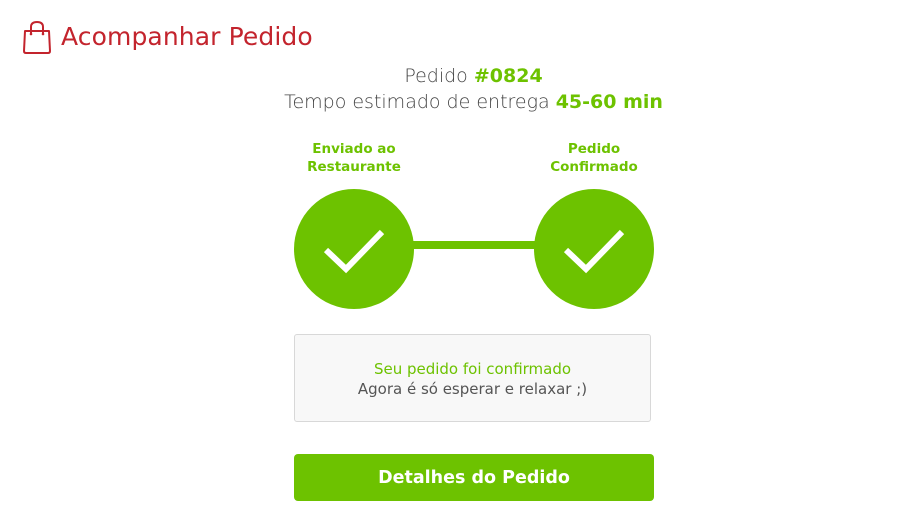 The height and width of the screenshot is (520, 917). What do you see at coordinates (474, 245) in the screenshot?
I see `progress-connector` at bounding box center [474, 245].